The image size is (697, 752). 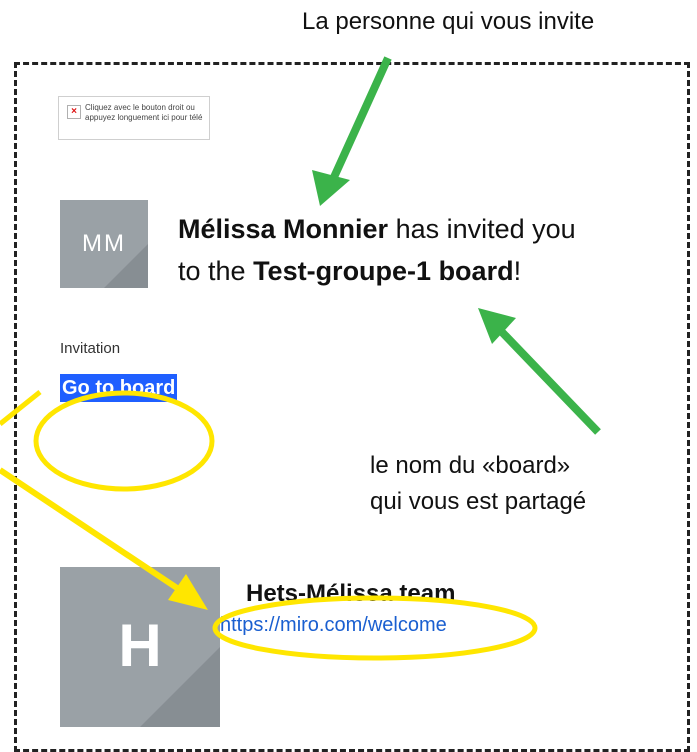 I want to click on inviter-avatar-initials: MM, so click(x=104, y=243).